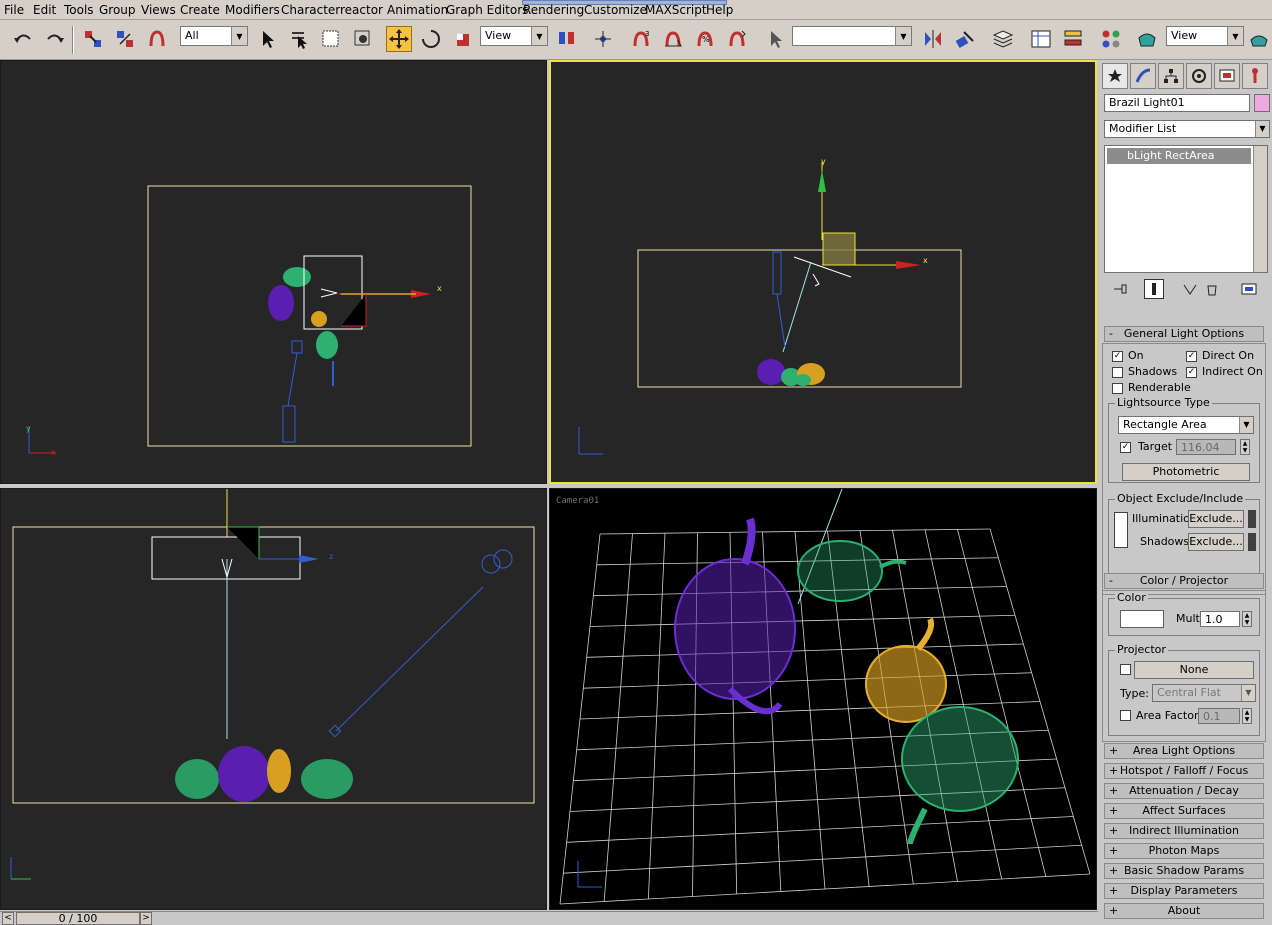  I want to click on menu-rendering: Rendering, so click(553, 10).